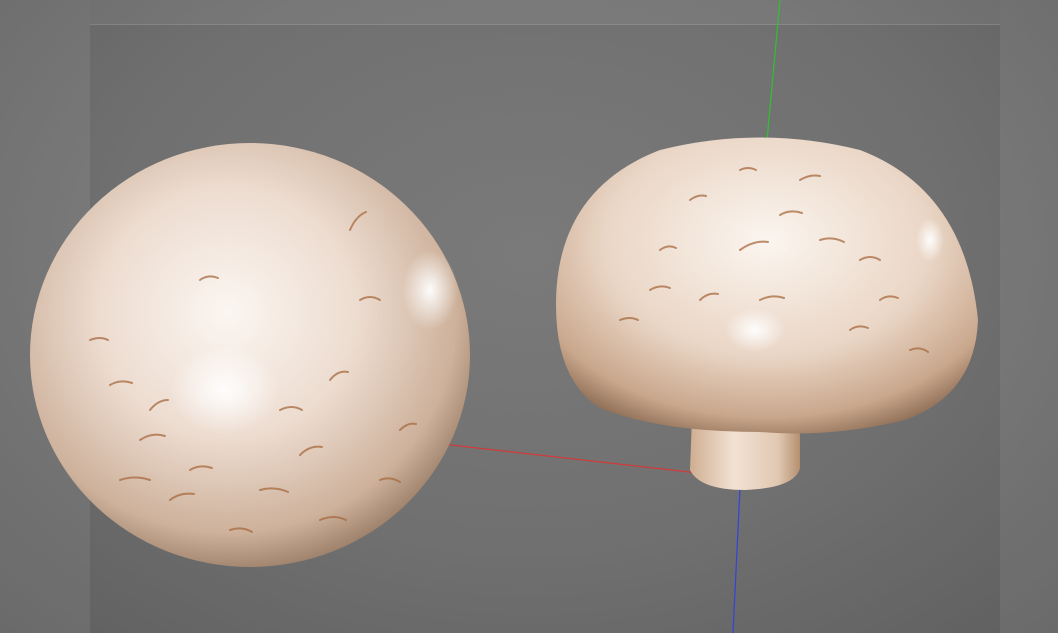 The image size is (1058, 633). What do you see at coordinates (225, 390) in the screenshot?
I see `cap-left-specular-large` at bounding box center [225, 390].